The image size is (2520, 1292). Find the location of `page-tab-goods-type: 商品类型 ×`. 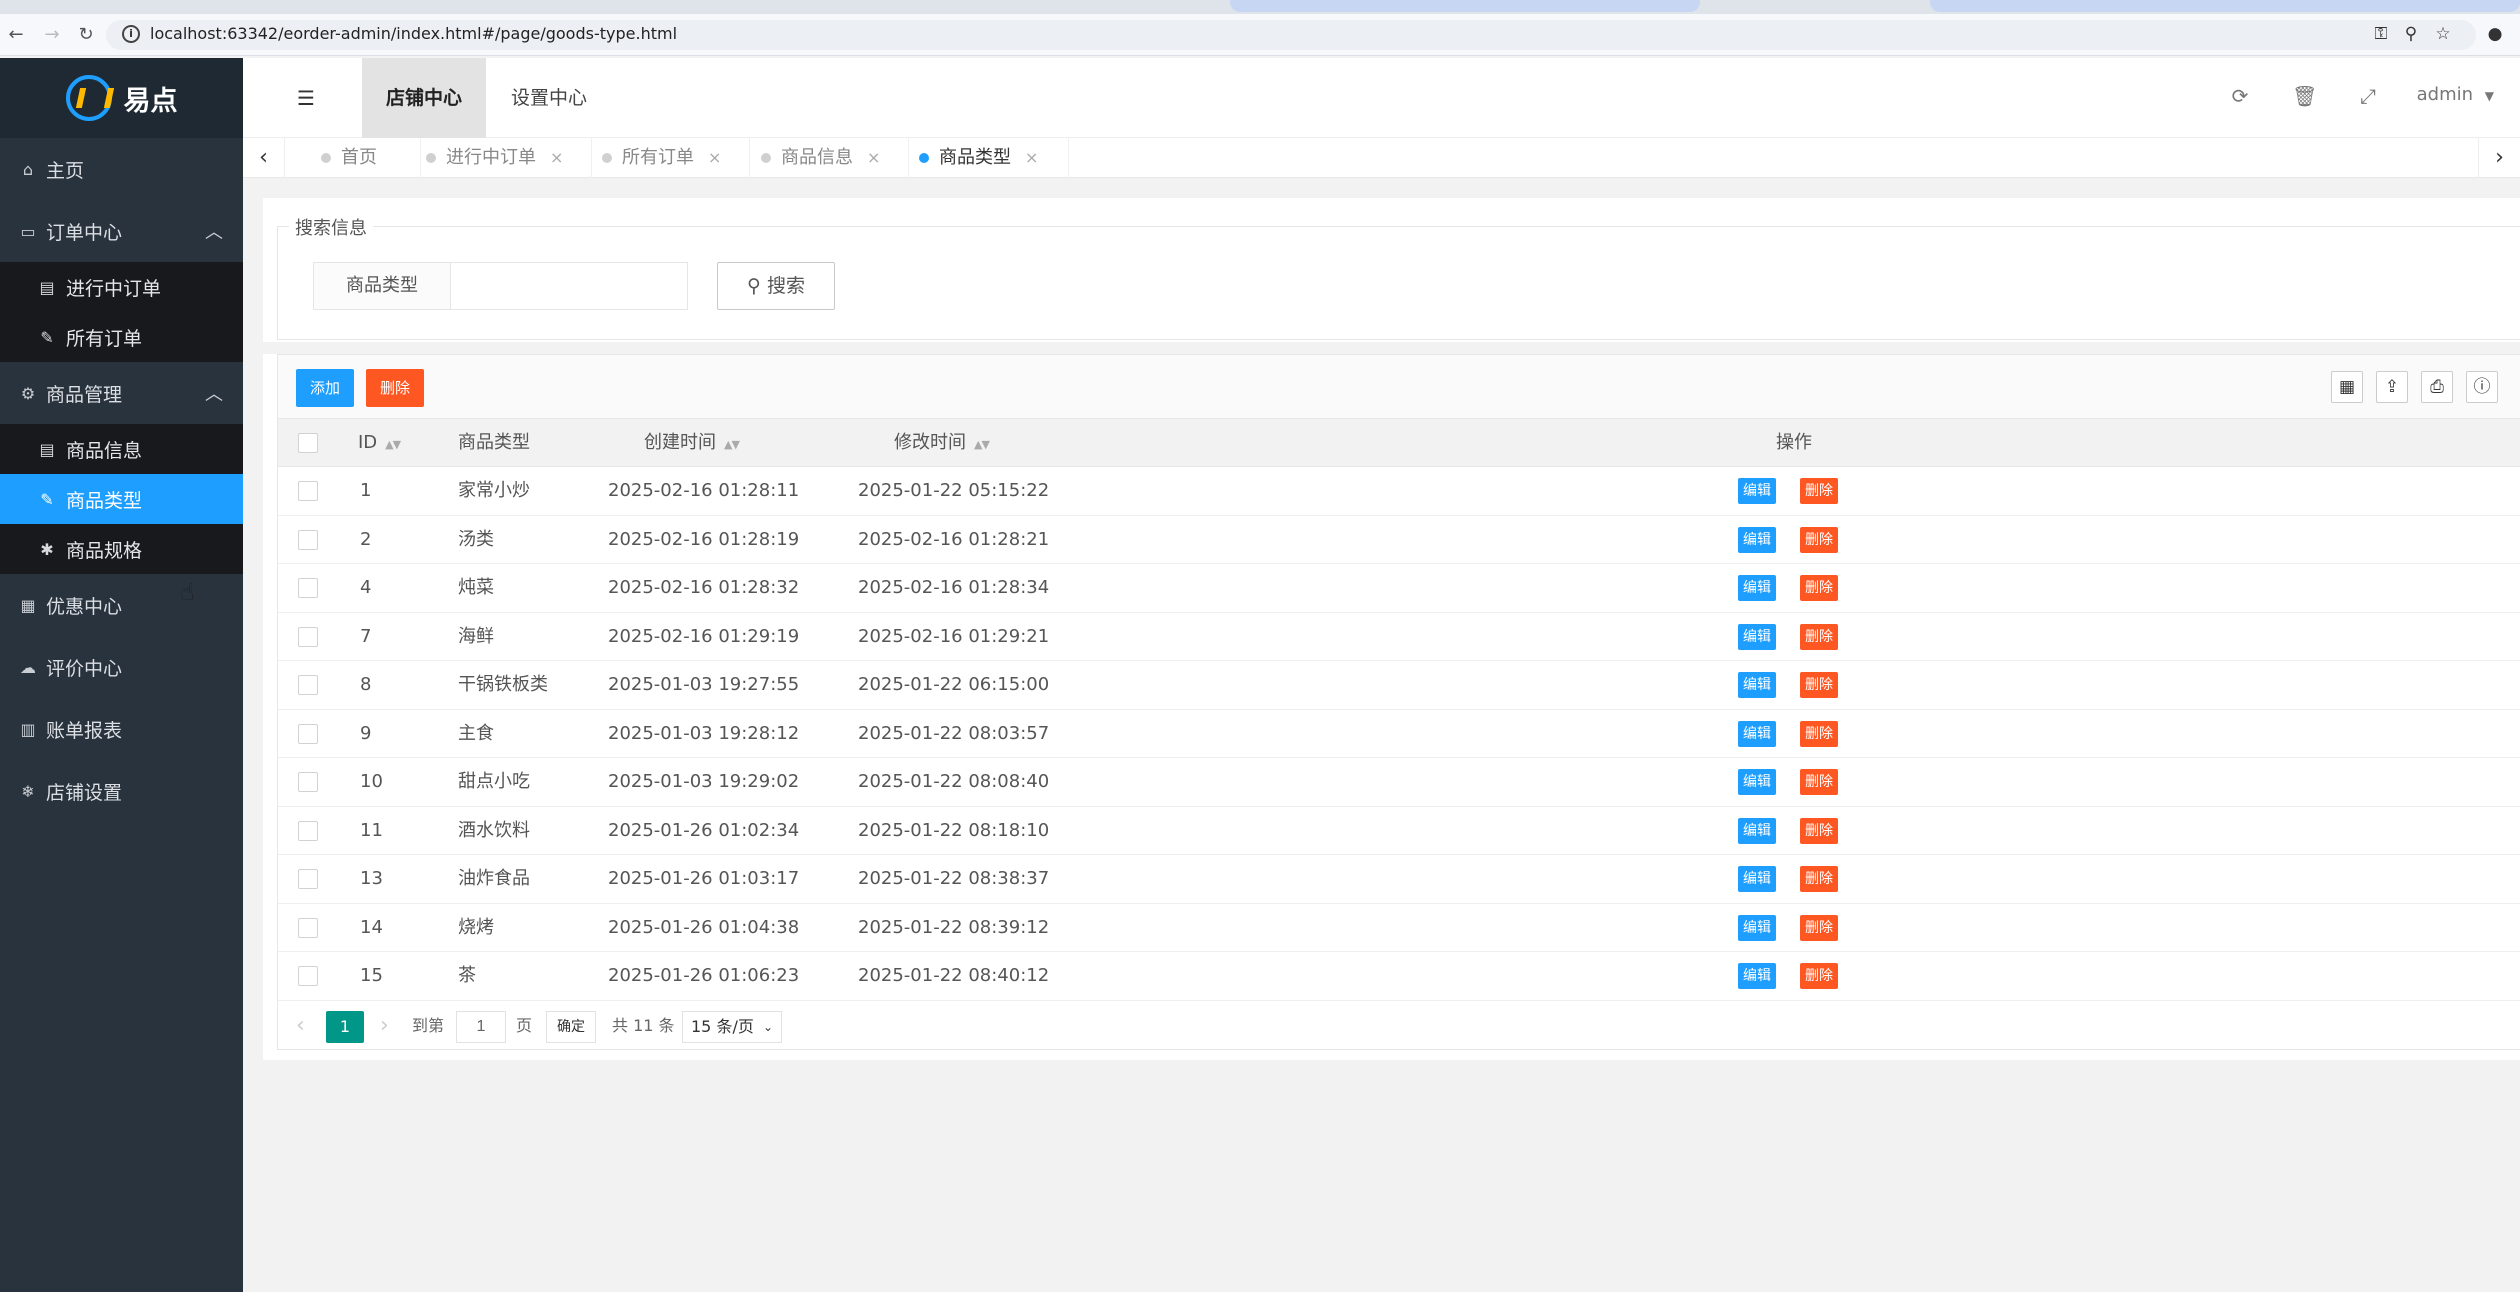

page-tab-goods-type: 商品类型 × is located at coordinates (994, 158).